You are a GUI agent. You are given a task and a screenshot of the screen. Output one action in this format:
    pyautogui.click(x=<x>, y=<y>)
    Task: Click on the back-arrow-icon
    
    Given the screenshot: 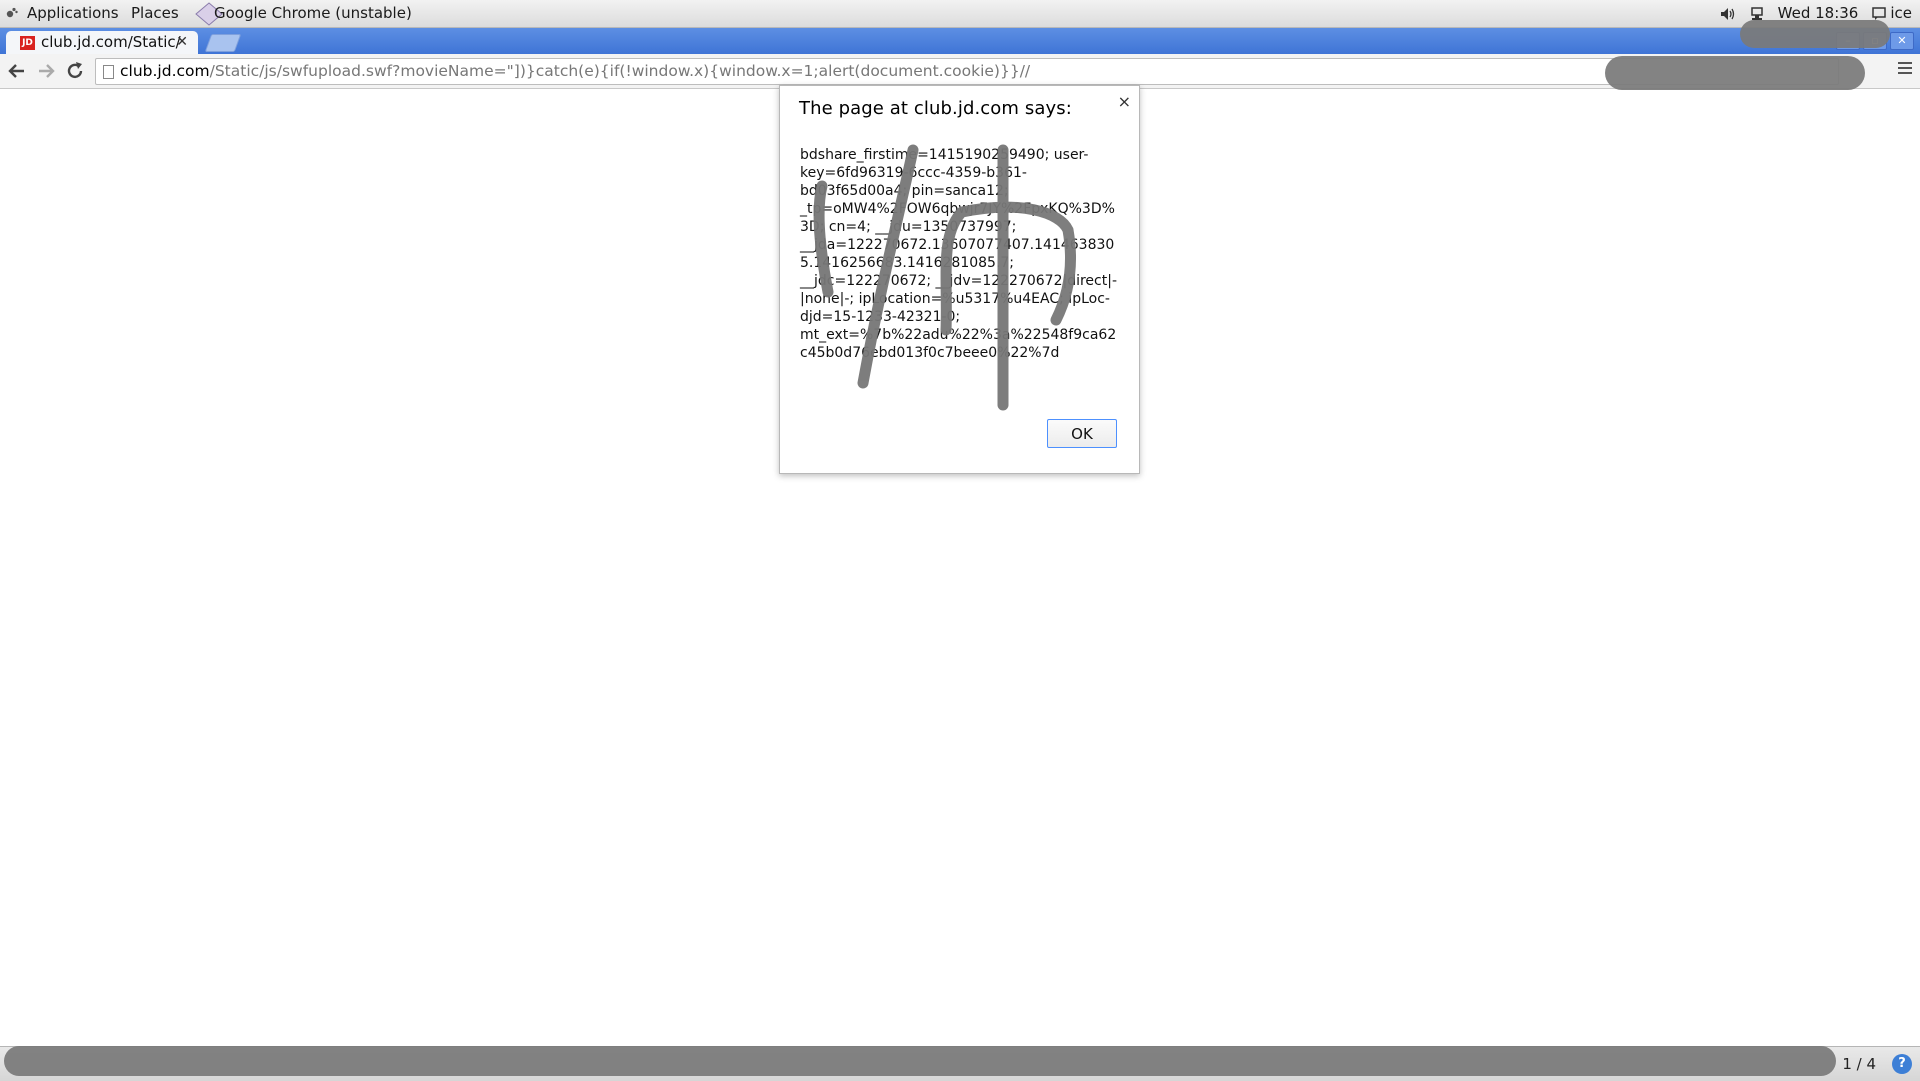 What is the action you would take?
    pyautogui.click(x=17, y=71)
    